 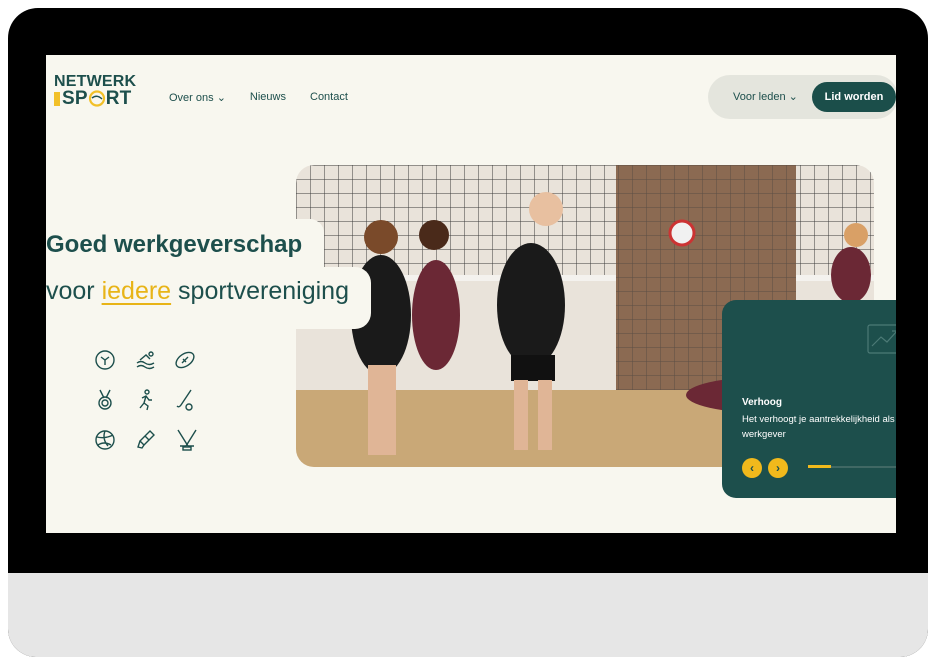 I want to click on device-bezel-bottom, so click(x=468, y=615).